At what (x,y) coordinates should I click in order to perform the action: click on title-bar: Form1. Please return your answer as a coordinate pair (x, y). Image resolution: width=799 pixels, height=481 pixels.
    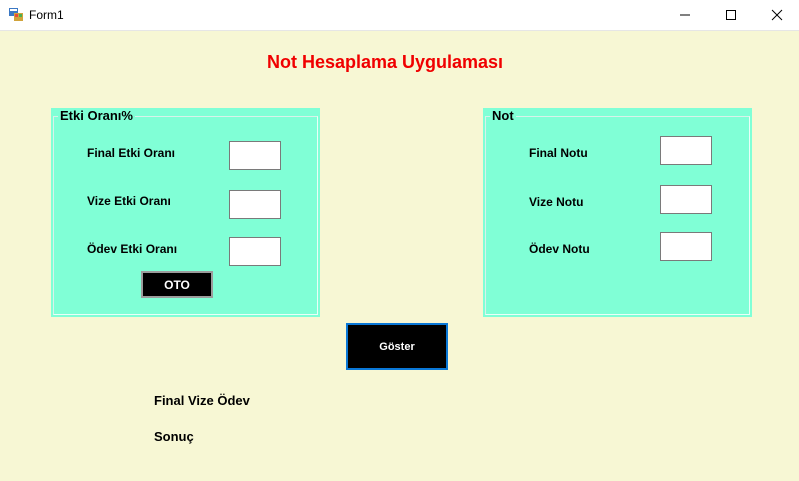
    Looking at the image, I should click on (399, 15).